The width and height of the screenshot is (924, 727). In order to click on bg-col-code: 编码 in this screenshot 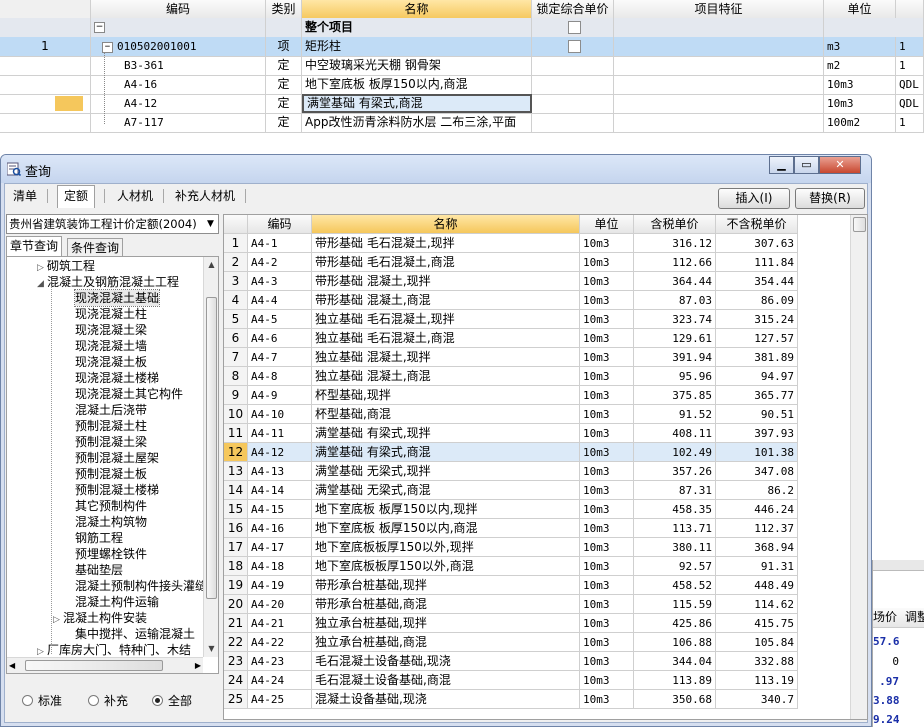, I will do `click(178, 9)`.